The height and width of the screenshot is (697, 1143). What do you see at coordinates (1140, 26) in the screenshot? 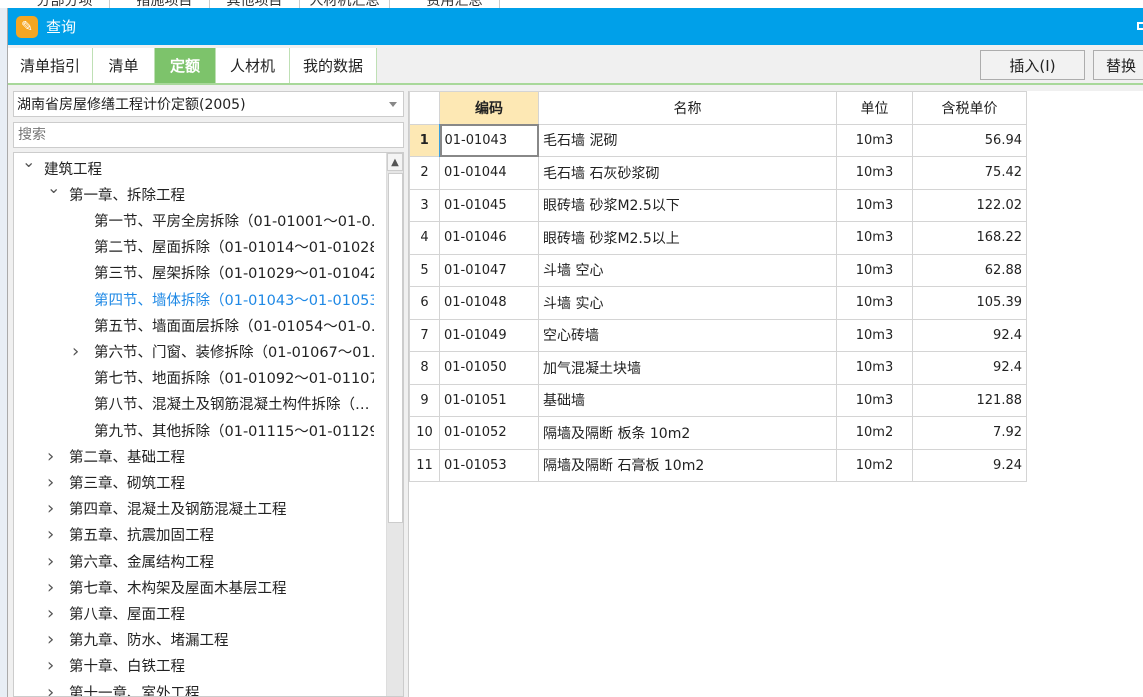
I see `maximize-icon` at bounding box center [1140, 26].